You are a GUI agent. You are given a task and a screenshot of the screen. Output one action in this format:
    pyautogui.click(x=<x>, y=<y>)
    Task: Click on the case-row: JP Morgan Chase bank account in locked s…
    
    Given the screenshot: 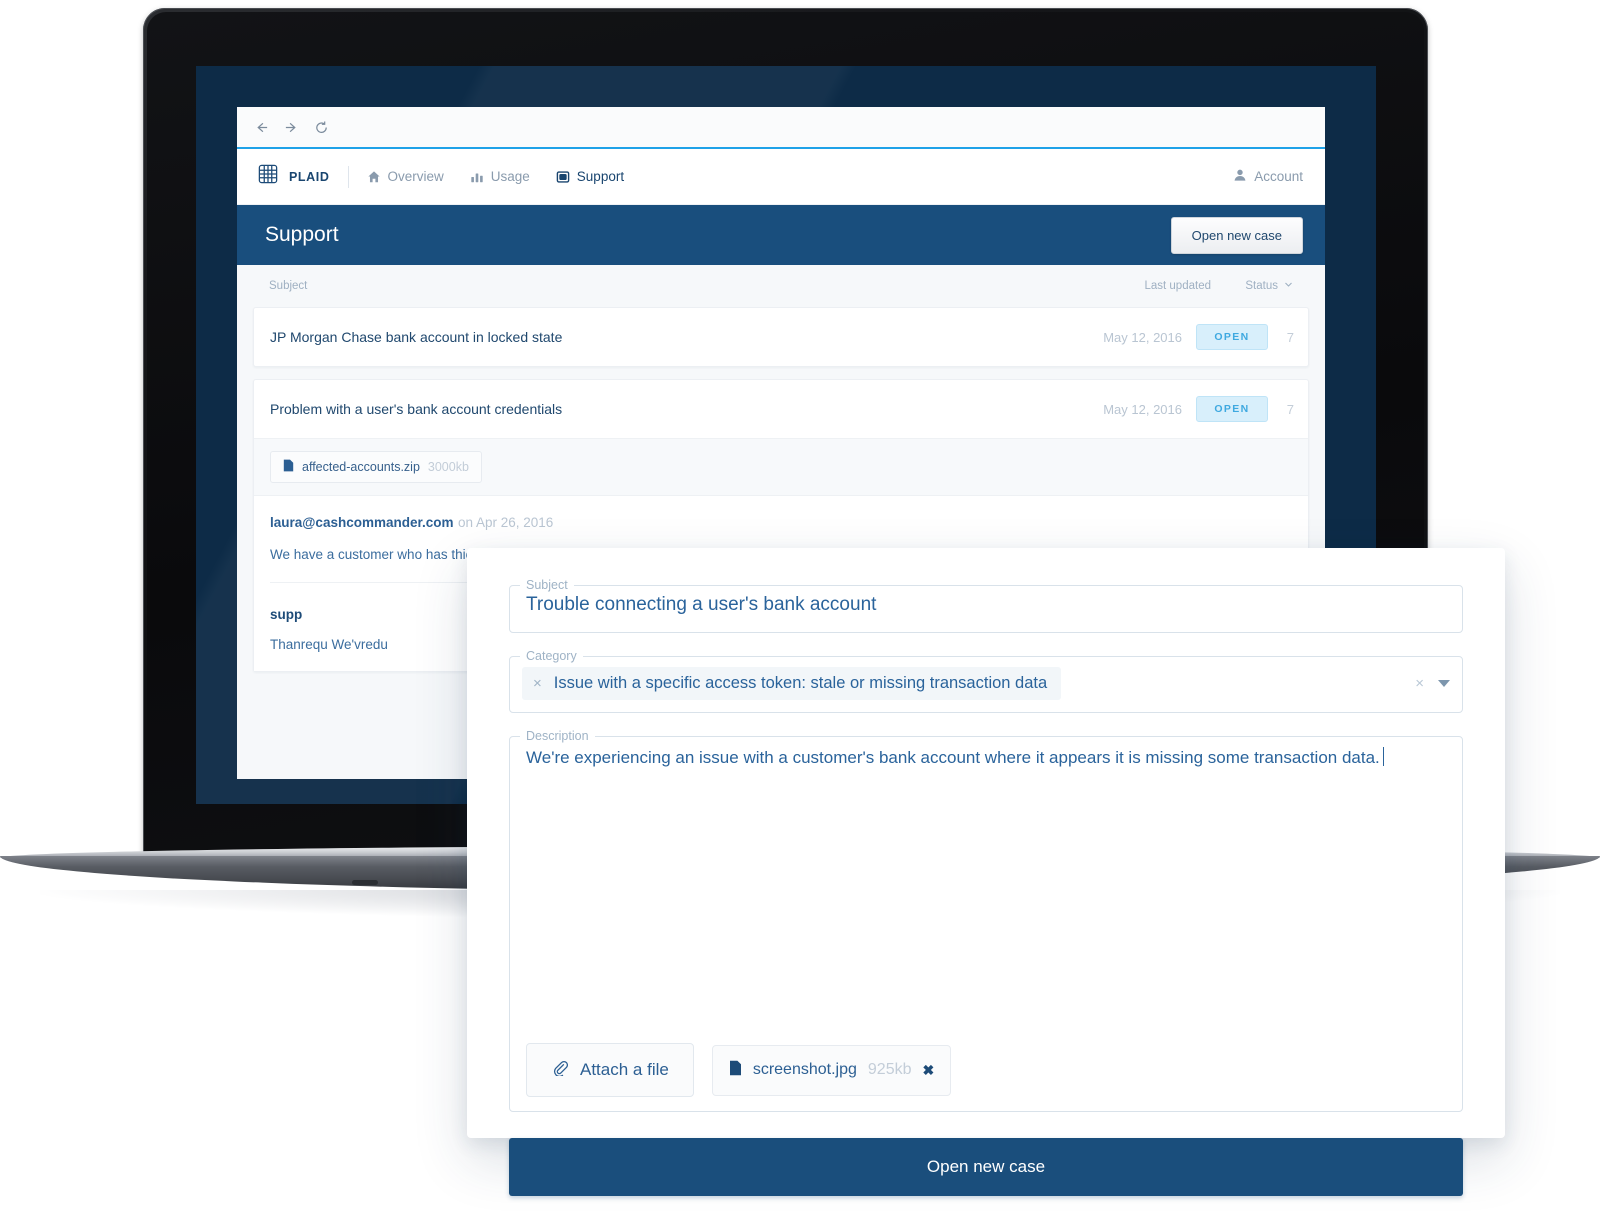 What is the action you would take?
    pyautogui.click(x=781, y=337)
    